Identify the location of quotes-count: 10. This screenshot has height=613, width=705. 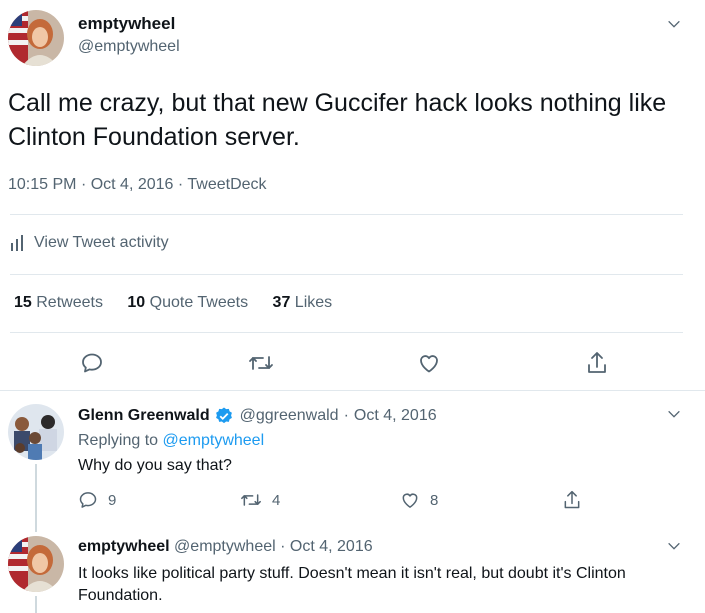
(136, 302).